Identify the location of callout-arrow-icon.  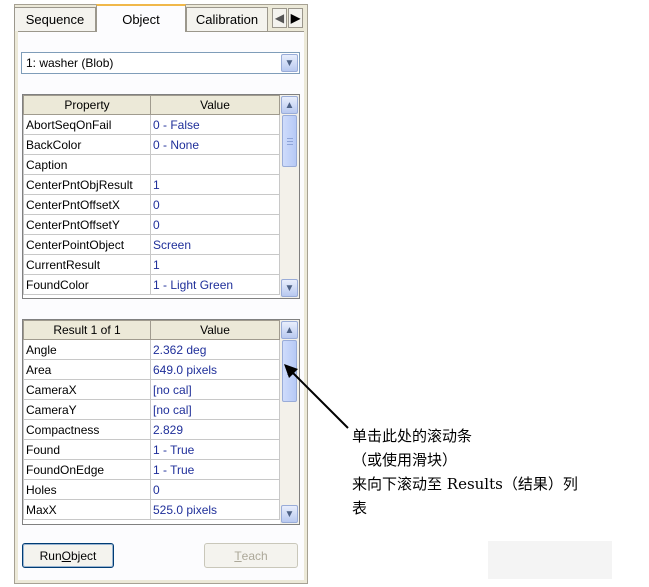
(316, 396).